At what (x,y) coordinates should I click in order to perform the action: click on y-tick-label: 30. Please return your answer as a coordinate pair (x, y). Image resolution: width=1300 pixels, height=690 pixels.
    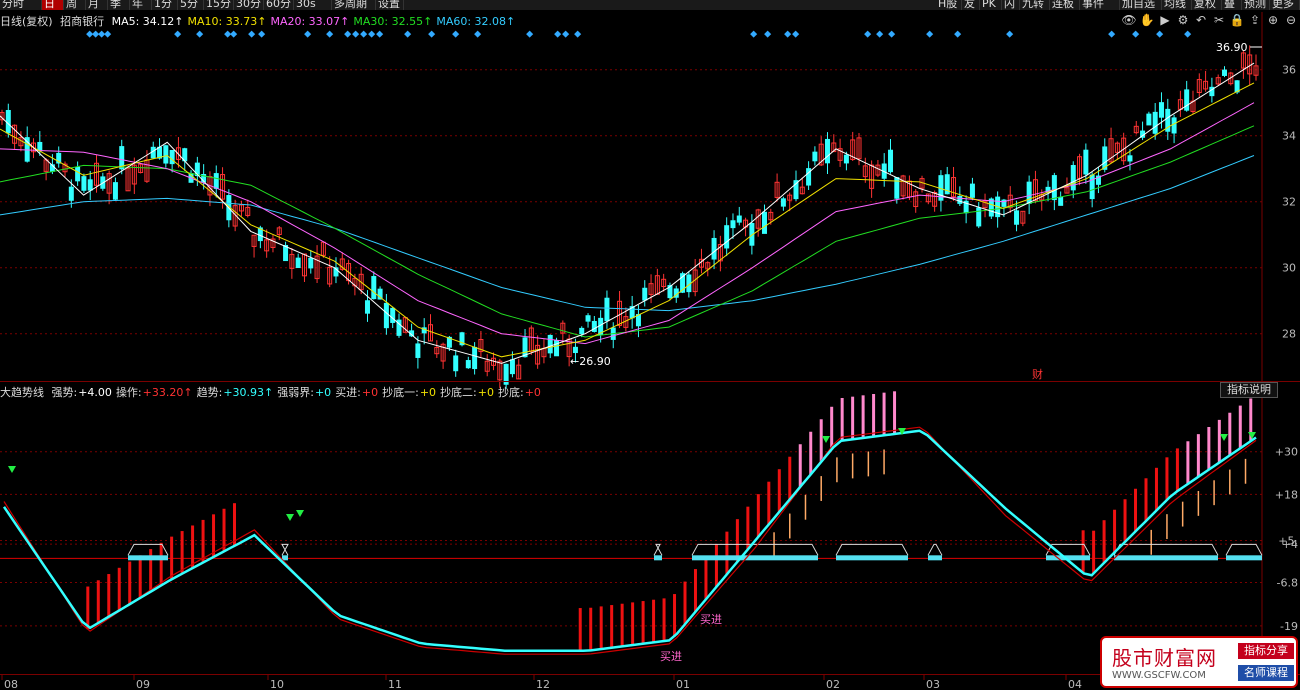
    Looking at the image, I should click on (1289, 268).